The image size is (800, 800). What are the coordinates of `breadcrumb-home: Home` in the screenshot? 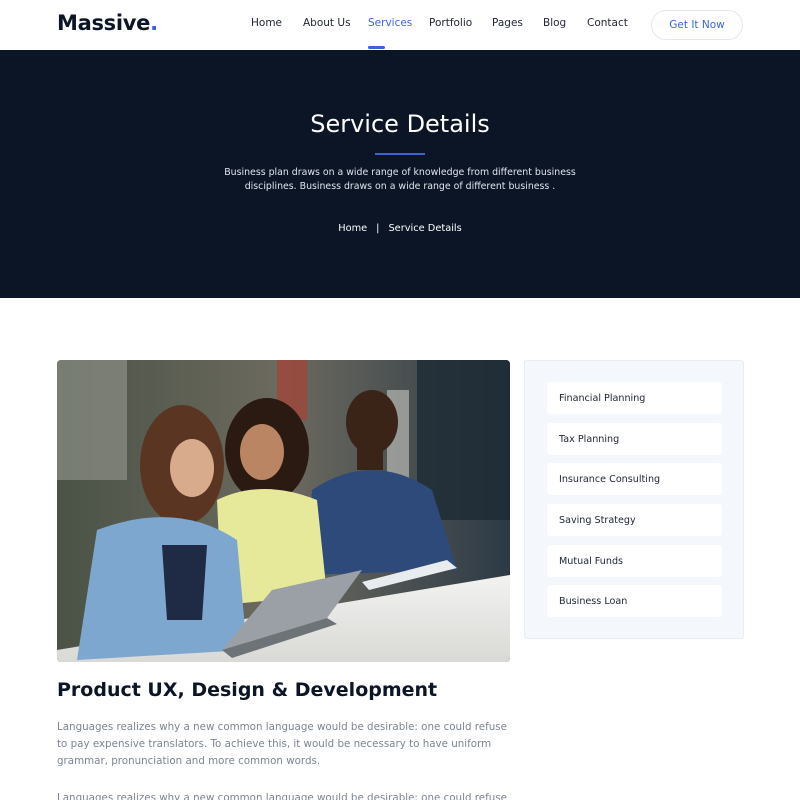 It's located at (352, 228).